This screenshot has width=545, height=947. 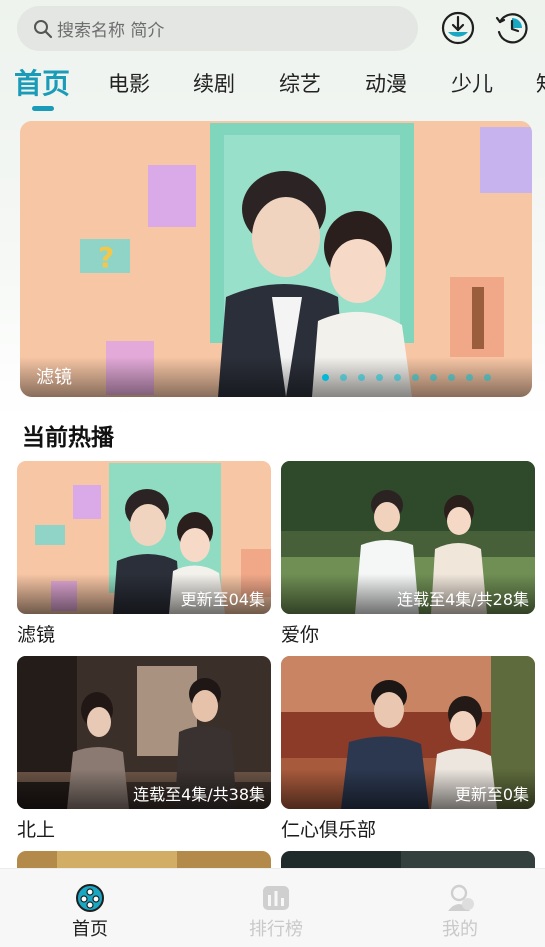 I want to click on episode-badge: 连载至4集/共28集, so click(x=463, y=599).